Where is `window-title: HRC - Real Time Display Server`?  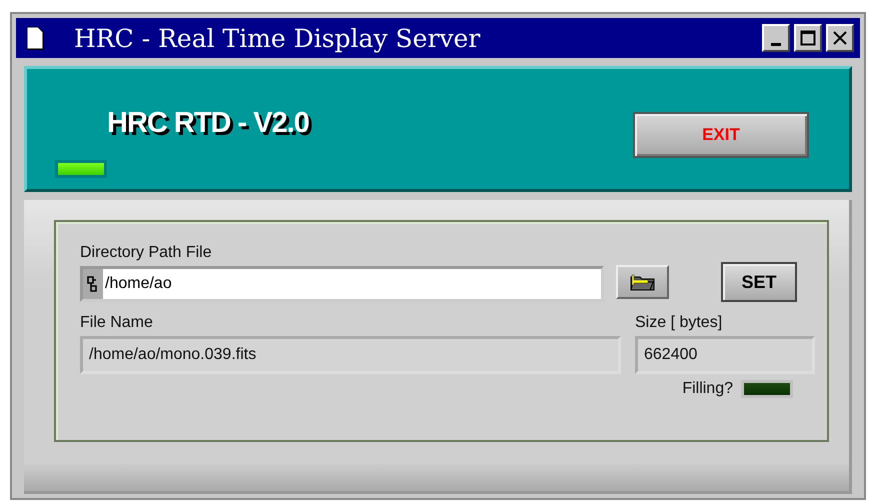
window-title: HRC - Real Time Display Server is located at coordinates (278, 38).